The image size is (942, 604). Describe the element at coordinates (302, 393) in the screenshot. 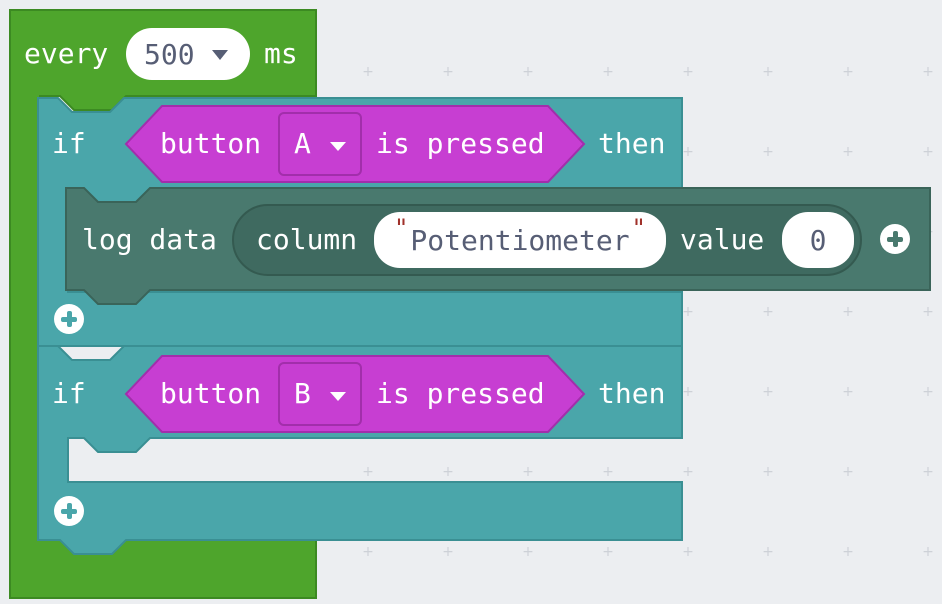

I see `button-b-value: B` at that location.